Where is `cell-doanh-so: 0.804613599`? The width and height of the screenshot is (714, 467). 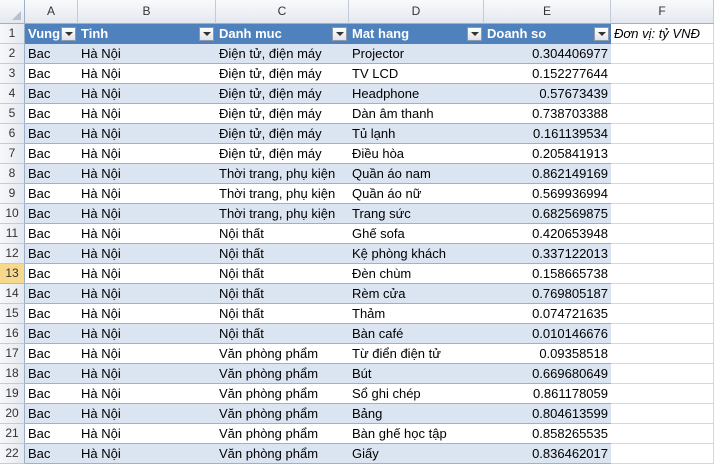 cell-doanh-so: 0.804613599 is located at coordinates (547, 414).